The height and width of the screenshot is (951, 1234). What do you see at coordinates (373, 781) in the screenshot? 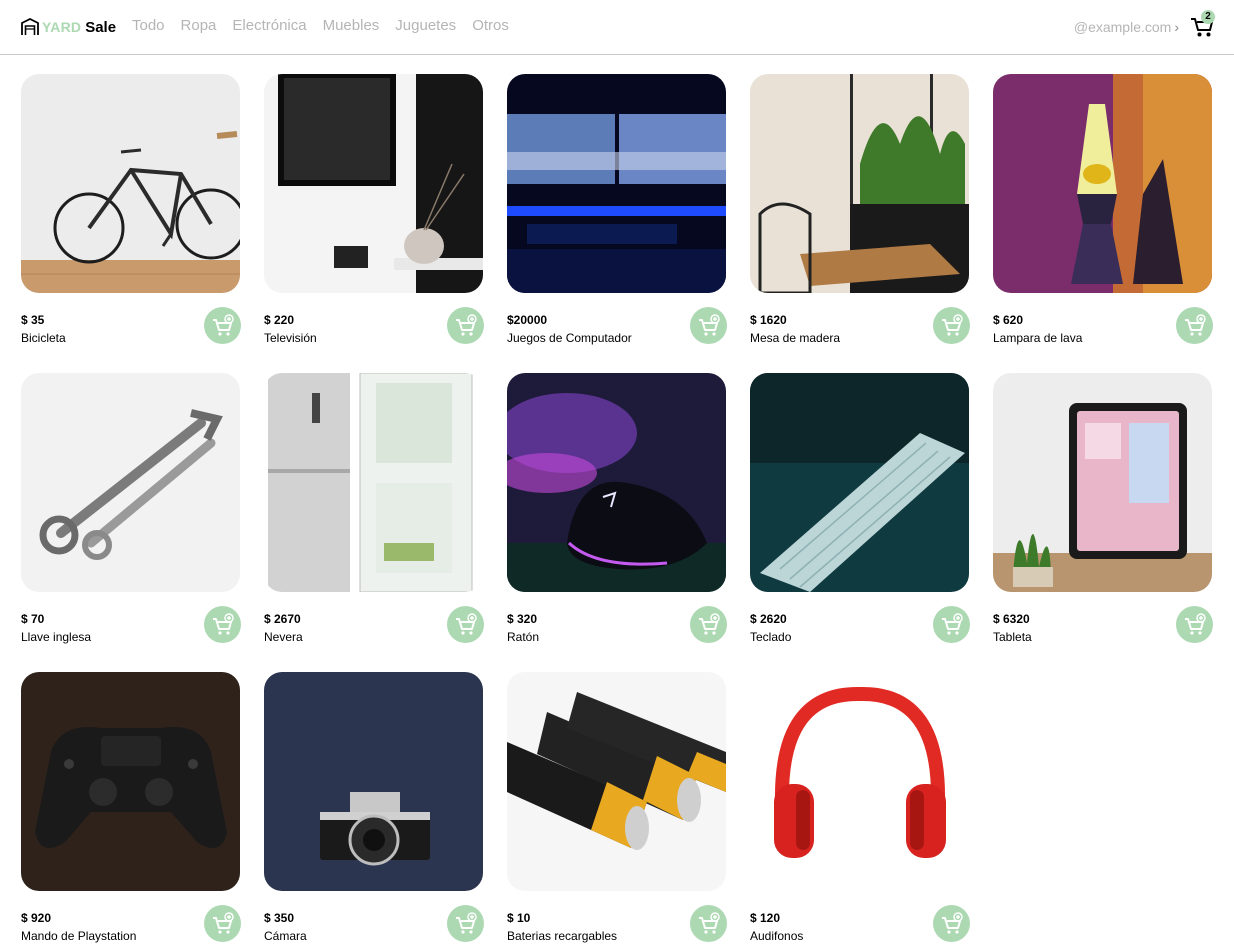
I see `product-image-camera` at bounding box center [373, 781].